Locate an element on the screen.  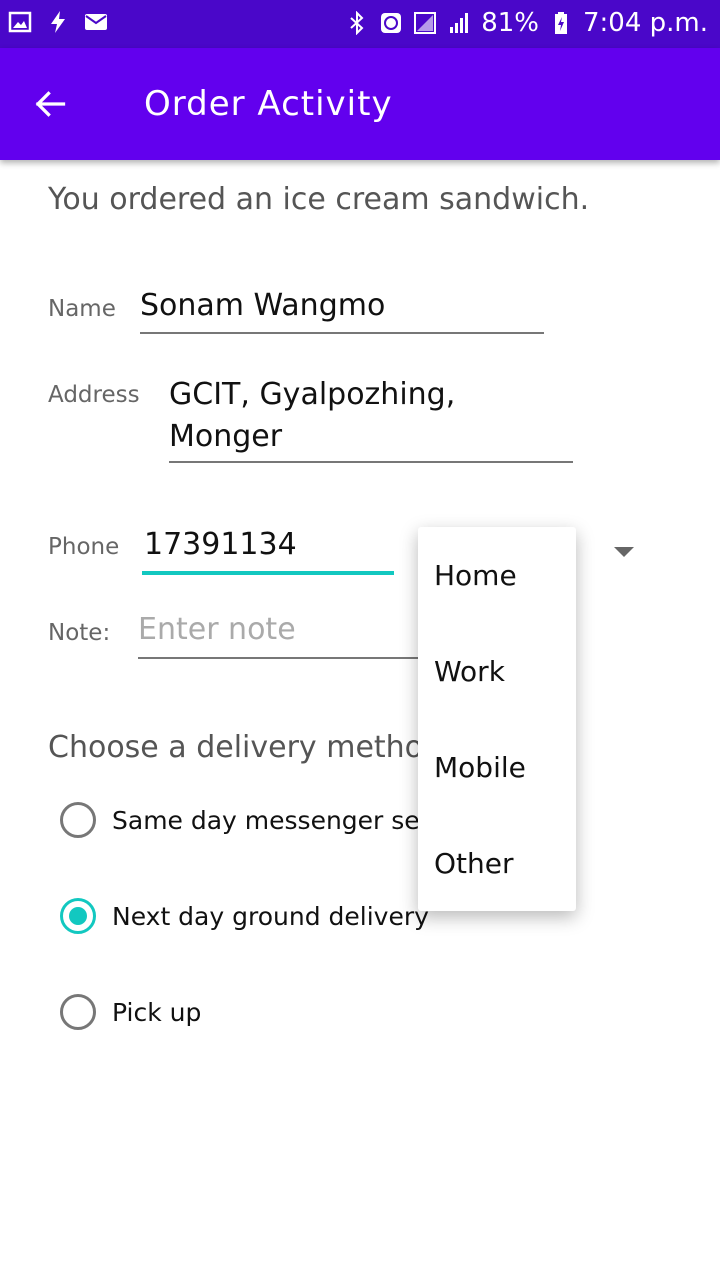
back-arrow-icon is located at coordinates (50, 104).